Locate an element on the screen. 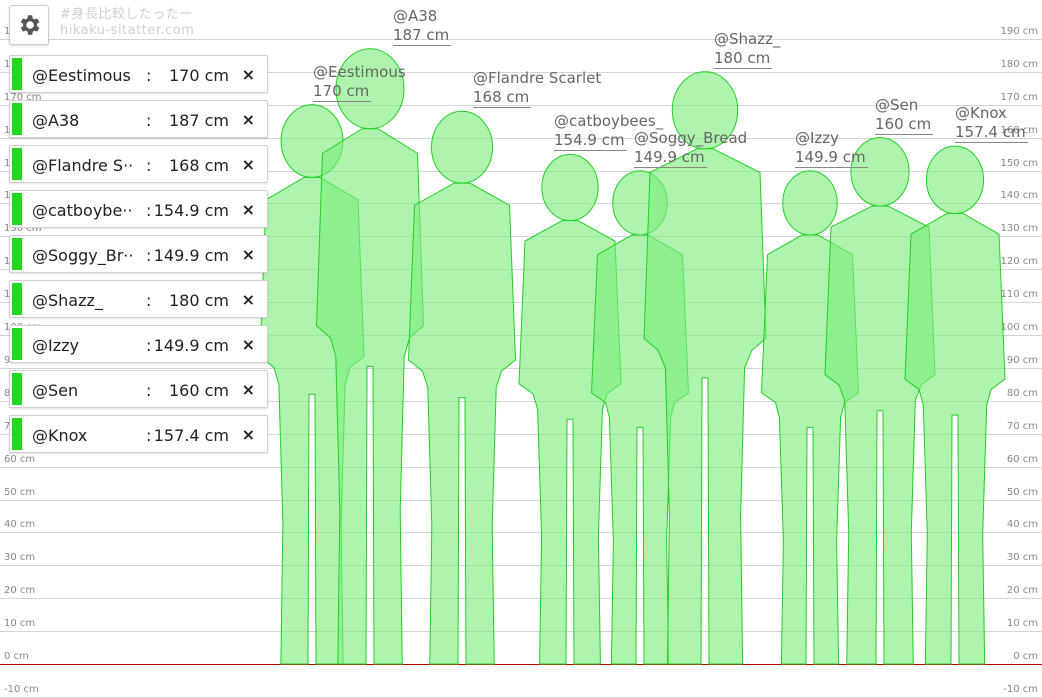 The width and height of the screenshot is (1042, 698). person-label: @Soggy_Bread 149.9 cm is located at coordinates (690, 148).